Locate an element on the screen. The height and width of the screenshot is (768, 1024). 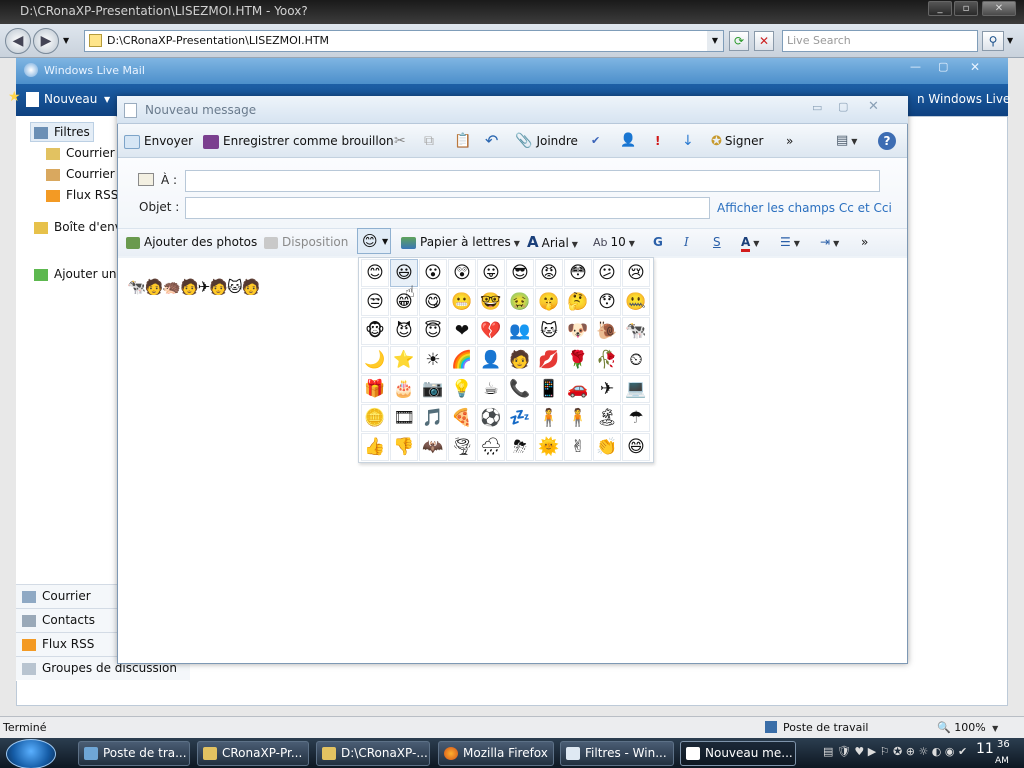
emoticon-cell: ✌ is located at coordinates (578, 447).